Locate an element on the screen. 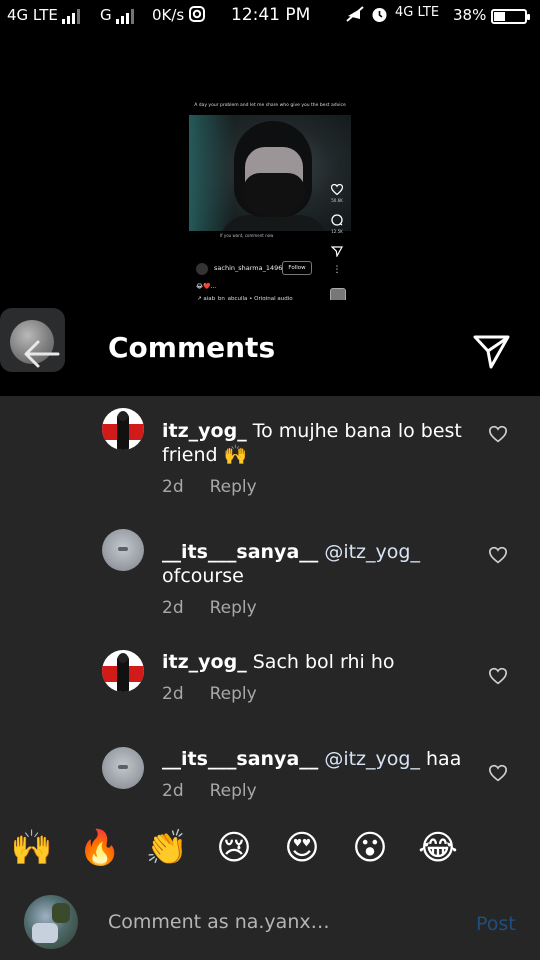 The image size is (540, 960). comment-icon is located at coordinates (337, 221).